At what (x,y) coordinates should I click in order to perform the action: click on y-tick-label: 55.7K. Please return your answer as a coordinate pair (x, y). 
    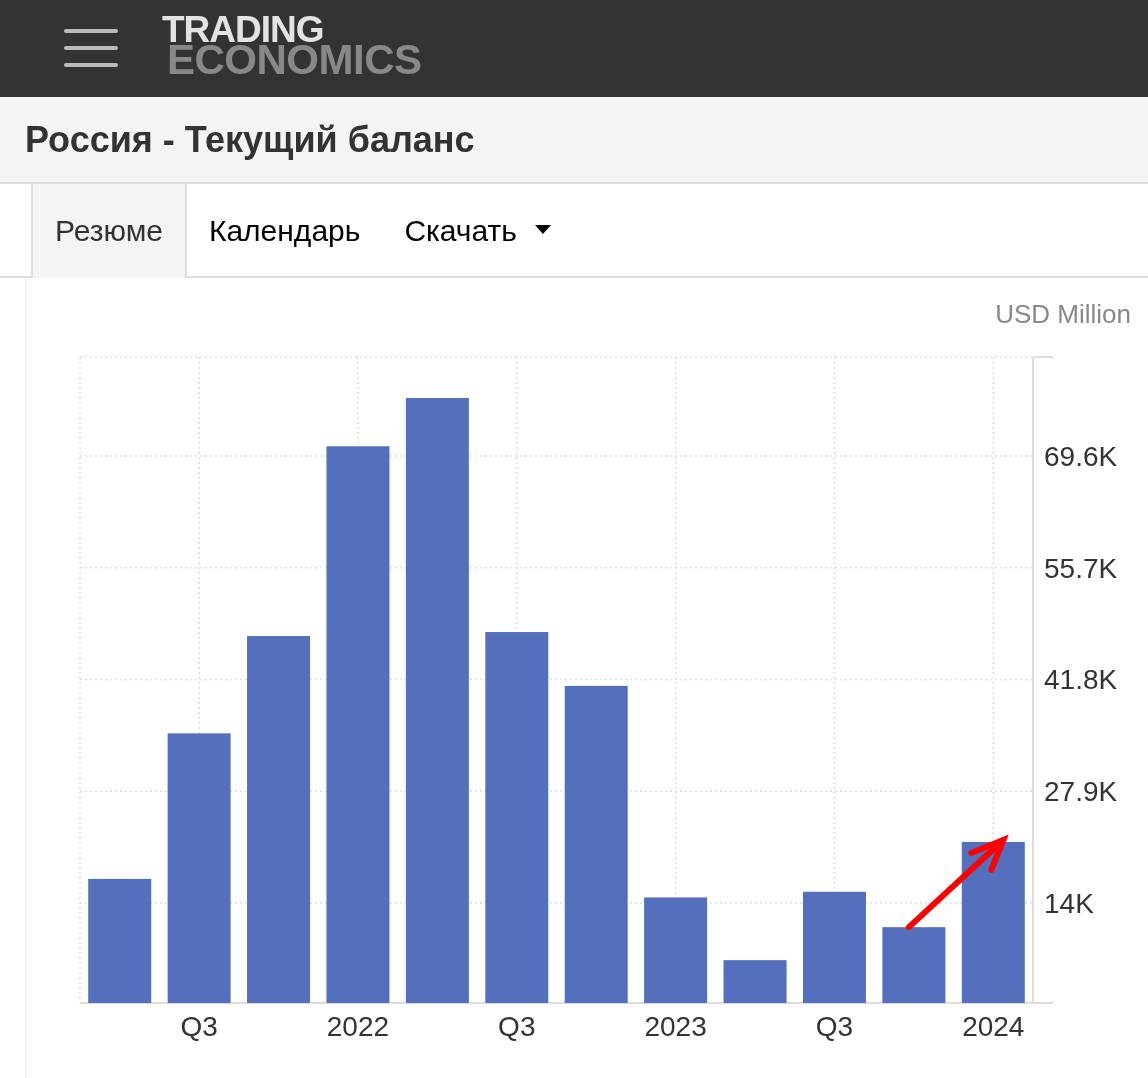
    Looking at the image, I should click on (1081, 568).